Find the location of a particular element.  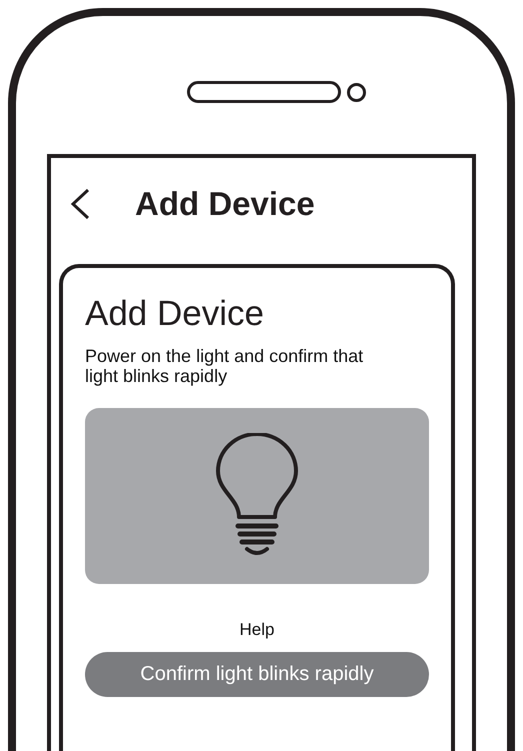

help-link: Help is located at coordinates (257, 630).